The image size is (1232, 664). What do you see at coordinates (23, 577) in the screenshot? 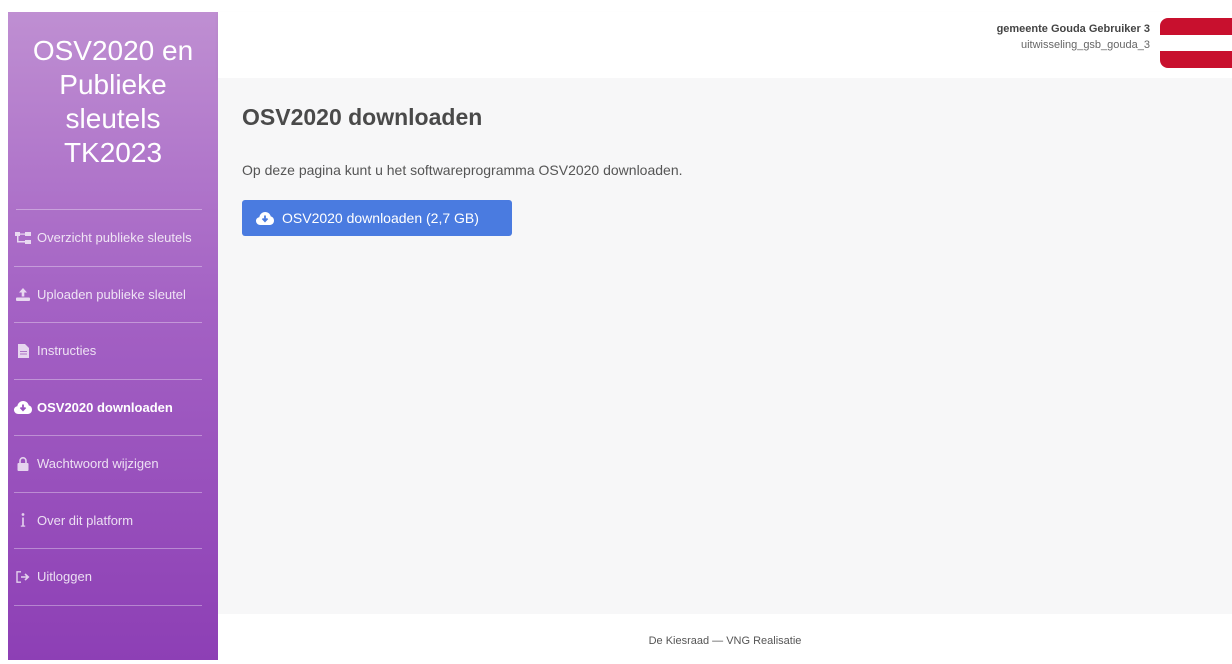
I see `sign-out-icon` at bounding box center [23, 577].